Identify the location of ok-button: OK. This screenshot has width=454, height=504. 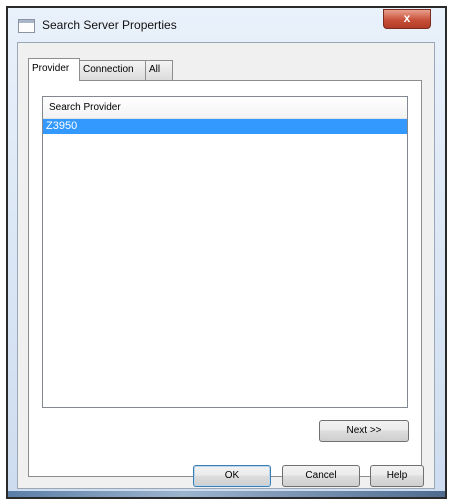
(232, 476).